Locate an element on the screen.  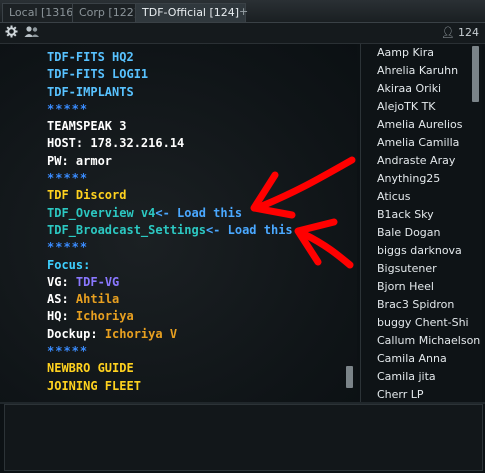
chat-toolbar: 👤︎ 124 is located at coordinates (242, 33).